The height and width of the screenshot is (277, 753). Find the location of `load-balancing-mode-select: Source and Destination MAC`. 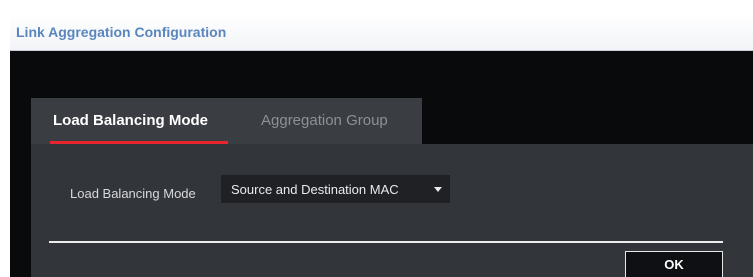

load-balancing-mode-select: Source and Destination MAC is located at coordinates (335, 189).